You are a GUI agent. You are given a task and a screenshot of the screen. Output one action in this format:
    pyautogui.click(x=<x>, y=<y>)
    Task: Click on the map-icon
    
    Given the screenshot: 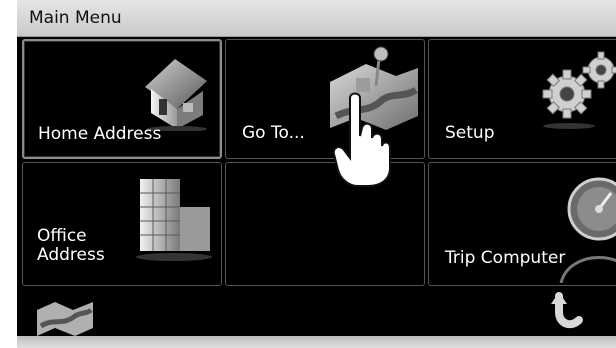 What is the action you would take?
    pyautogui.click(x=65, y=316)
    